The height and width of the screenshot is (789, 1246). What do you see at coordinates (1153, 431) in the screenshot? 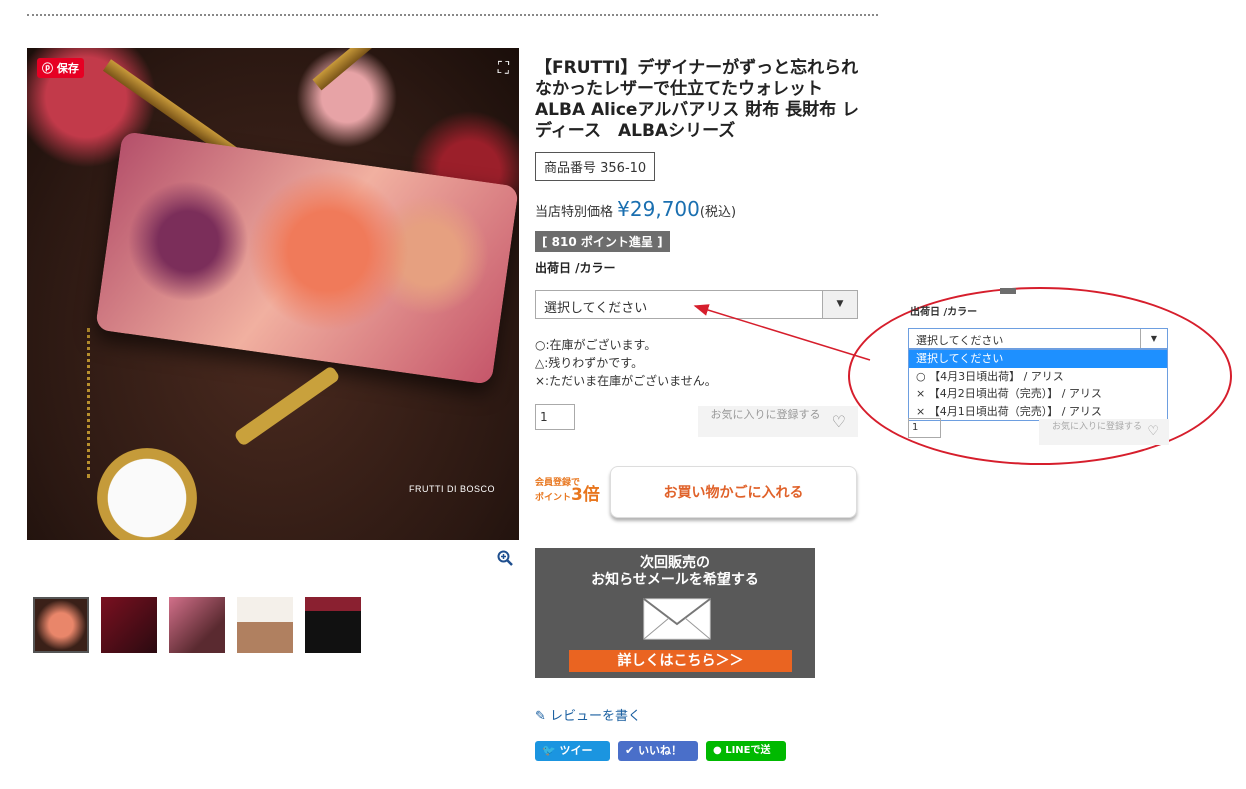
I see `heart-icon: ♡` at bounding box center [1153, 431].